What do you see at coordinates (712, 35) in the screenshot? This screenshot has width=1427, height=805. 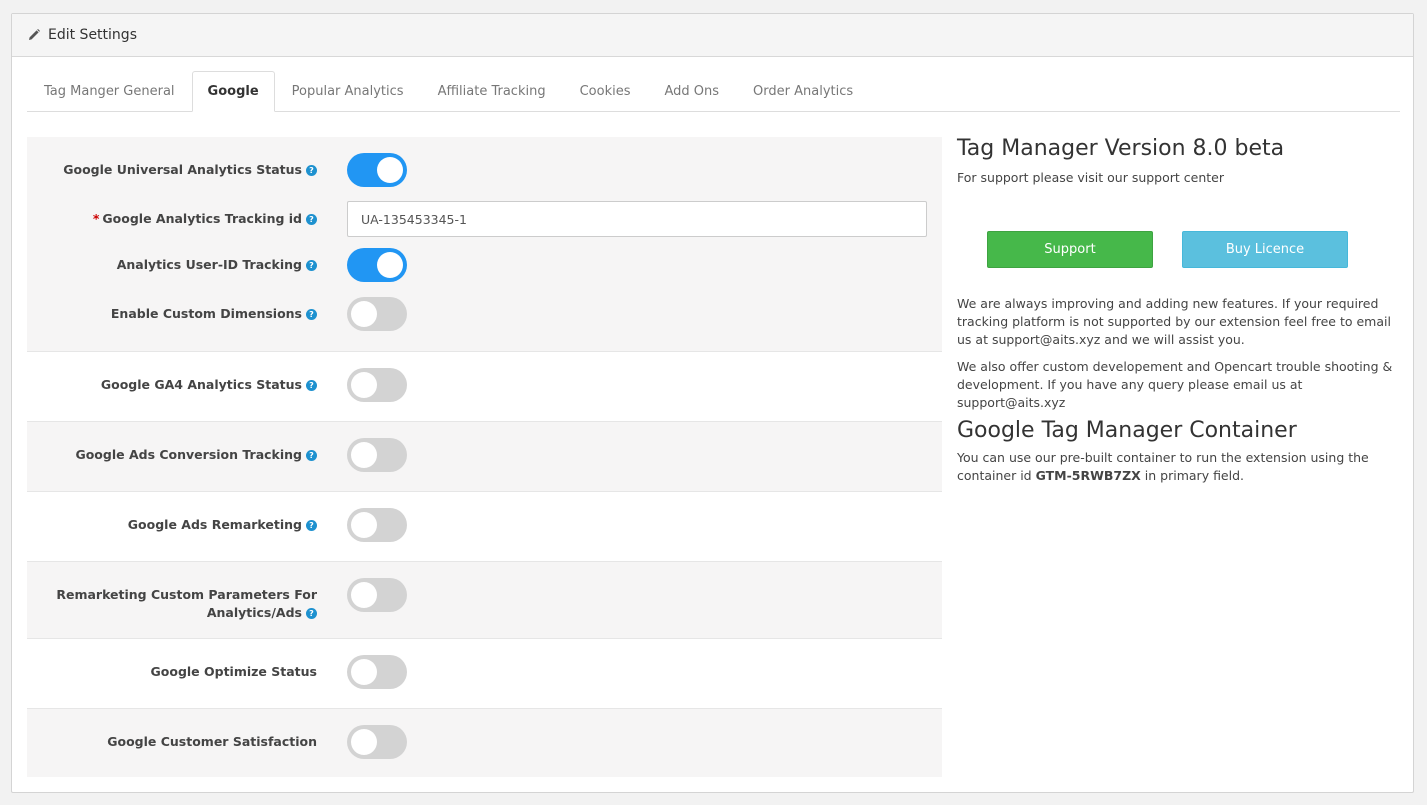 I see `panel-heading: Edit Settings` at bounding box center [712, 35].